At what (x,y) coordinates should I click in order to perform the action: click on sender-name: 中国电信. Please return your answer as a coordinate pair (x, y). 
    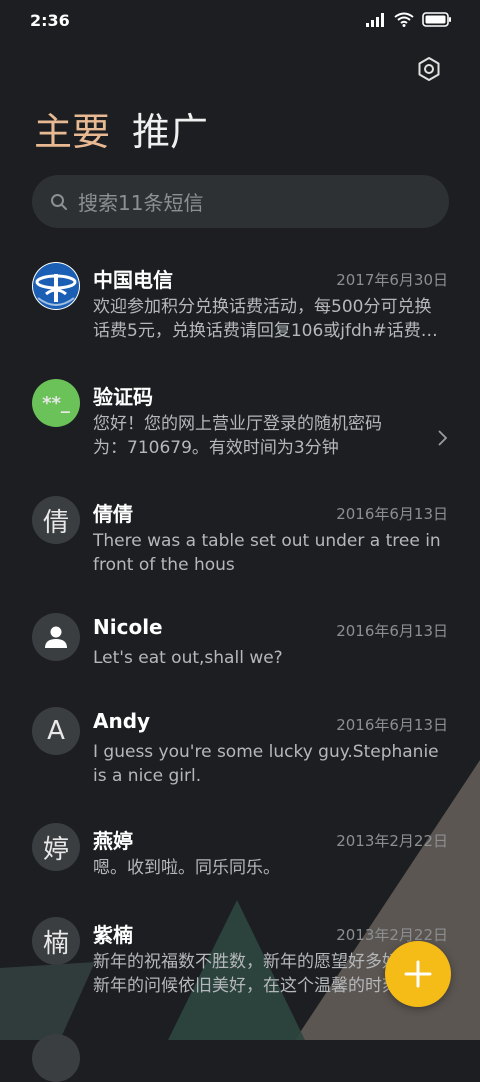
    Looking at the image, I should click on (133, 280).